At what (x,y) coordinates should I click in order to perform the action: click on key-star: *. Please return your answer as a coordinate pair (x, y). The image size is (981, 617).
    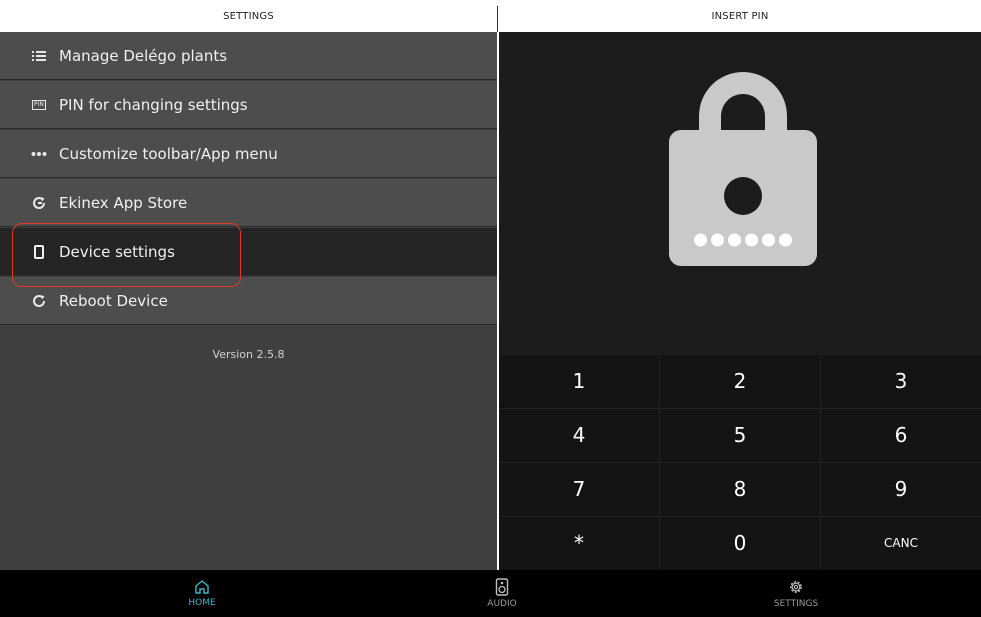
    Looking at the image, I should click on (579, 543).